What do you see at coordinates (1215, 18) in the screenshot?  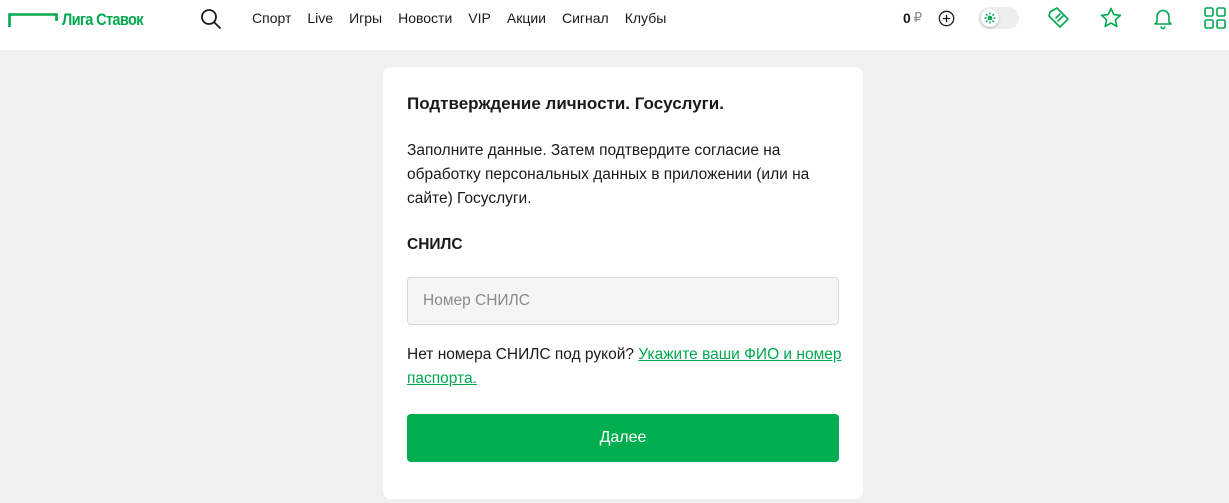 I see `grid-icon` at bounding box center [1215, 18].